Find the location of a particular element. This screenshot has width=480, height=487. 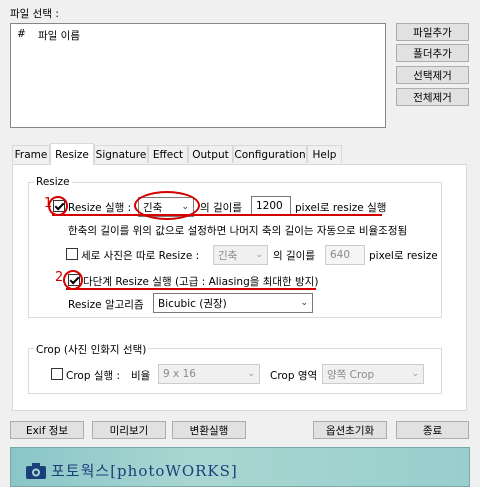

tab-configuration: Configuration is located at coordinates (270, 154).